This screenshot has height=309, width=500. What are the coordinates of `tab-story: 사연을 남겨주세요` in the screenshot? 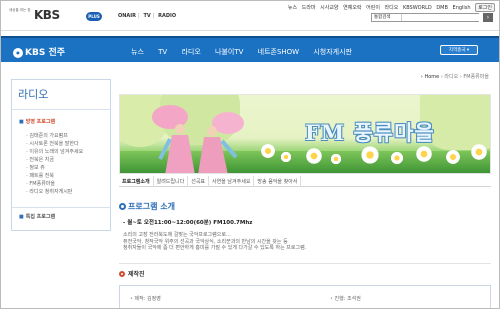 It's located at (232, 181).